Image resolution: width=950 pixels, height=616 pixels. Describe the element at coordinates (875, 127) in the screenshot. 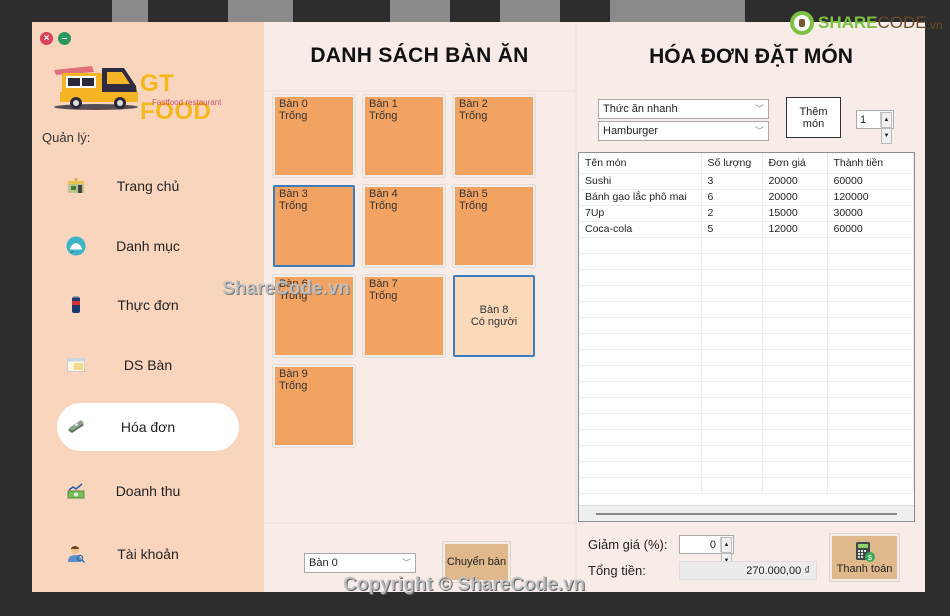

I see `quantity-stepper: 1 ▲ ▼` at that location.